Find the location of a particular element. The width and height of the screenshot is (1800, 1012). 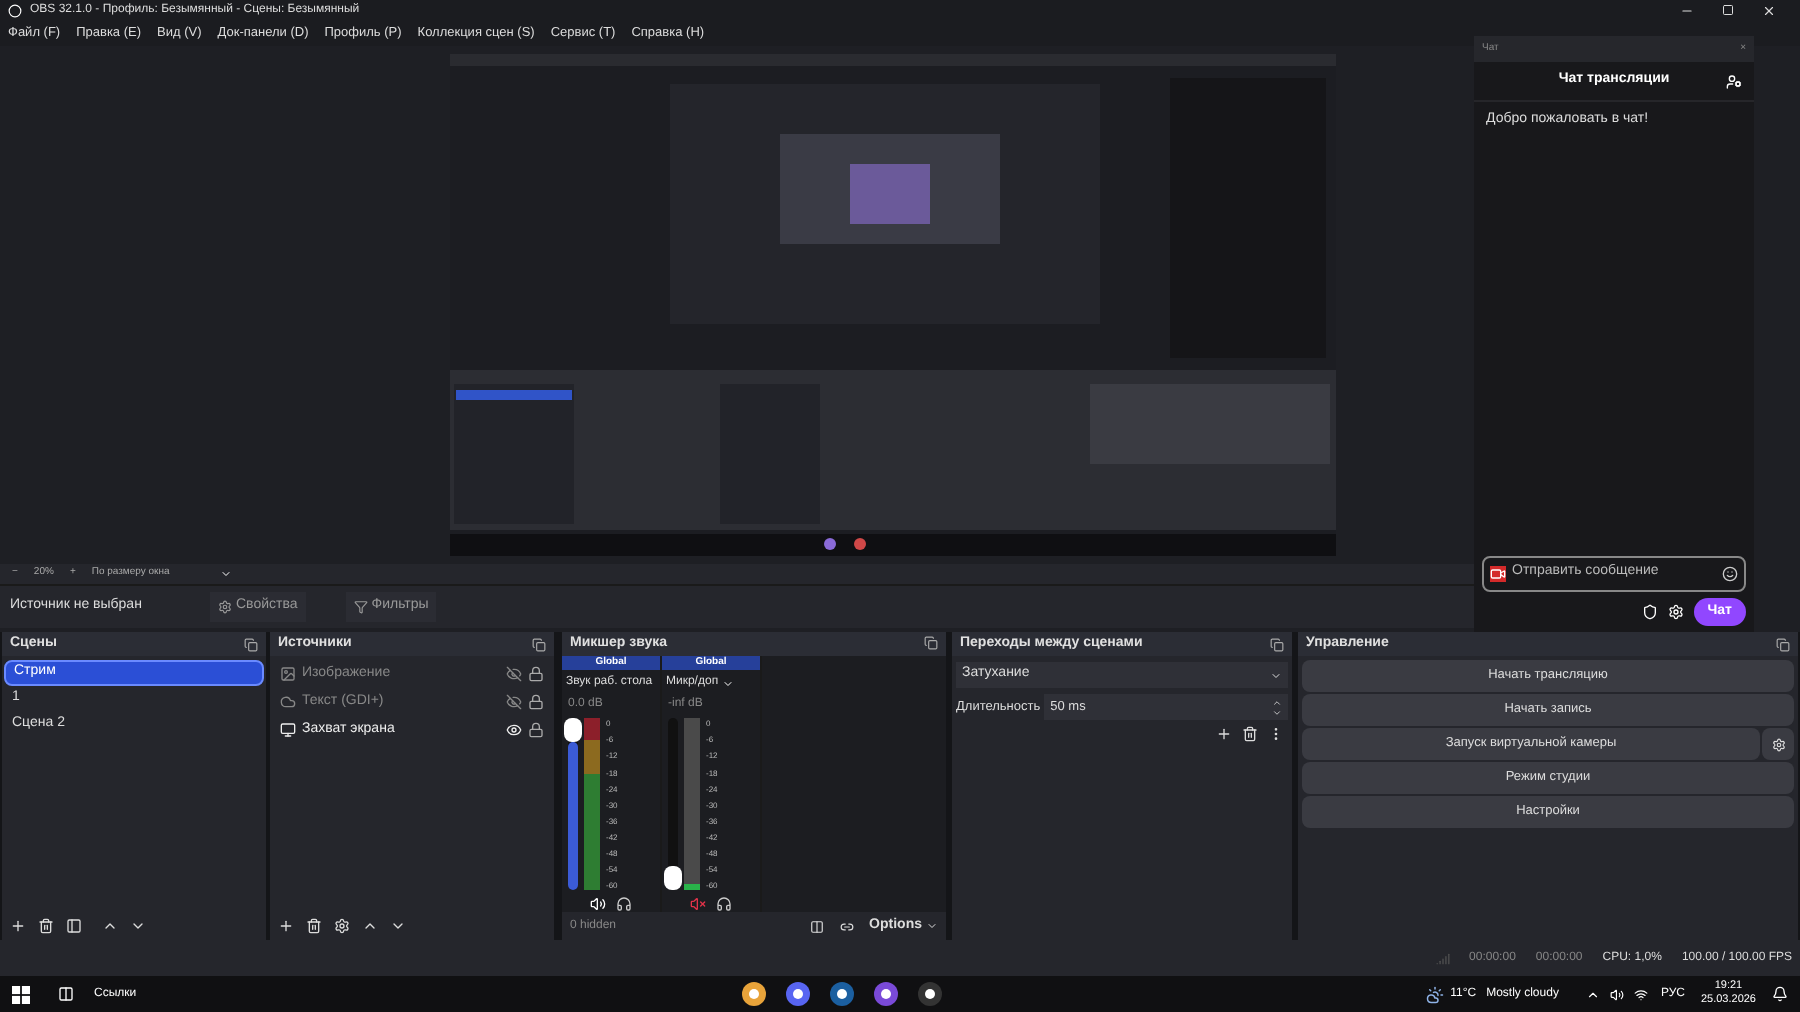

maximize-icon is located at coordinates (1728, 10).